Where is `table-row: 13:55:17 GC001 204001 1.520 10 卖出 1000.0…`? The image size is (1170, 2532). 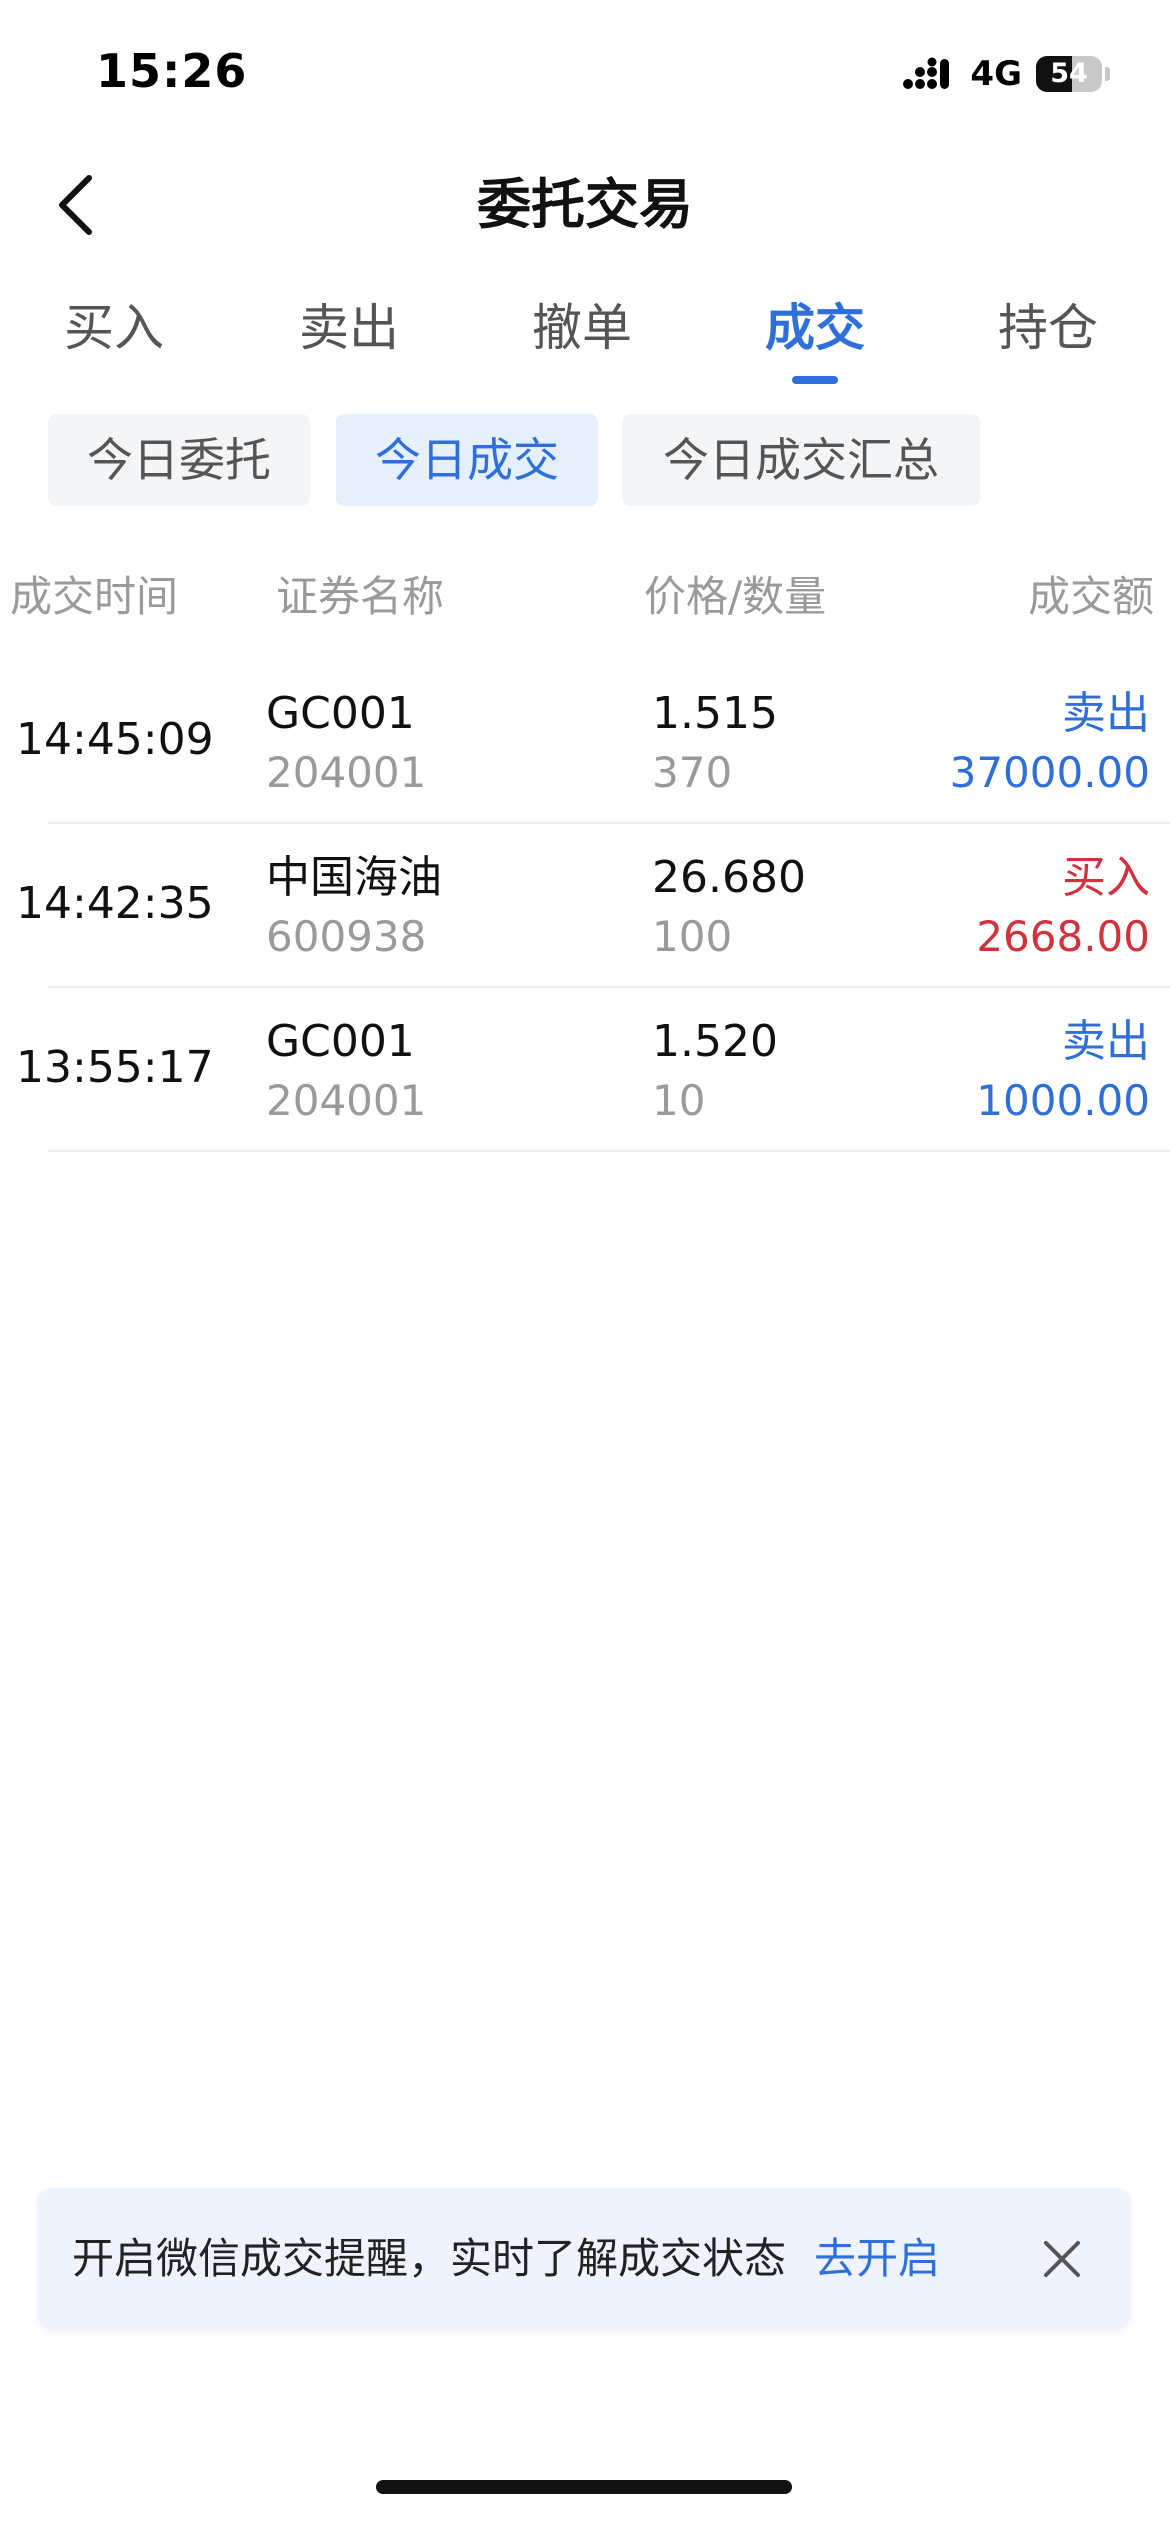
table-row: 13:55:17 GC001 204001 1.520 10 卖出 1000.0… is located at coordinates (585, 1070).